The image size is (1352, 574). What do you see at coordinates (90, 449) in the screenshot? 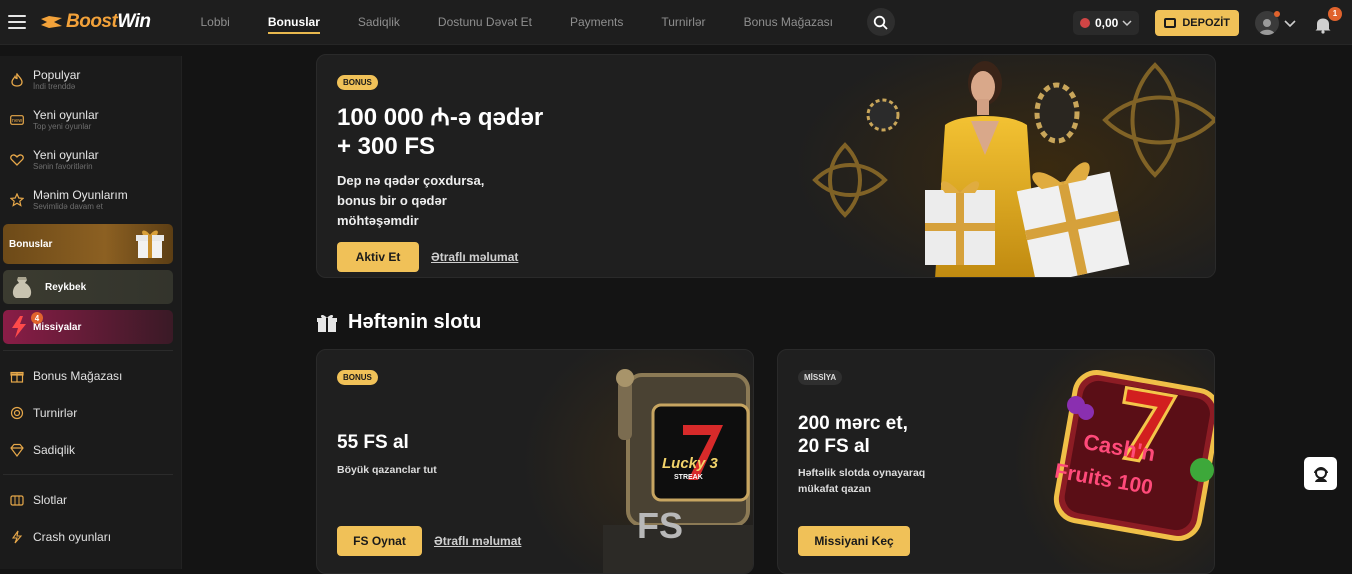
I see `sidebar-item-sadiqlik: Sadiqlik` at bounding box center [90, 449].